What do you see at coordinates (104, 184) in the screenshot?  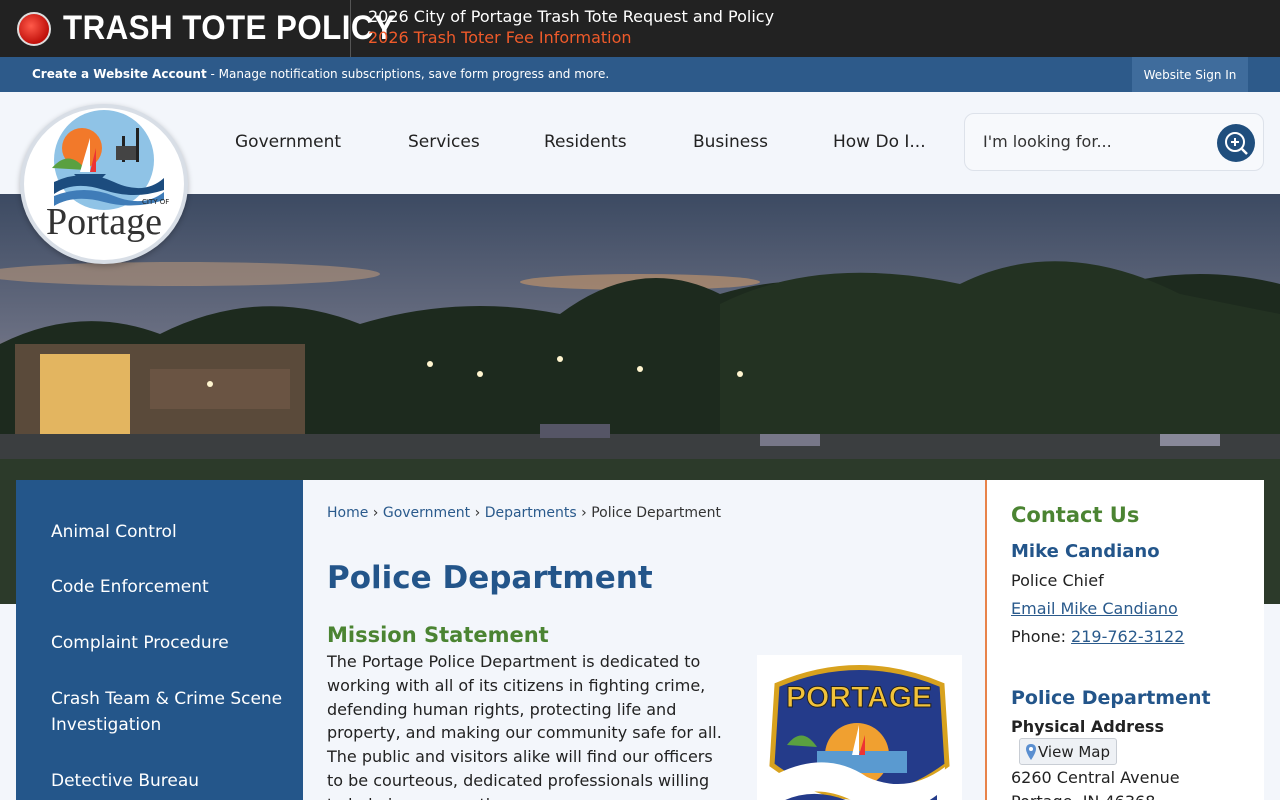 I see `city-logo: CITY OF Portage` at bounding box center [104, 184].